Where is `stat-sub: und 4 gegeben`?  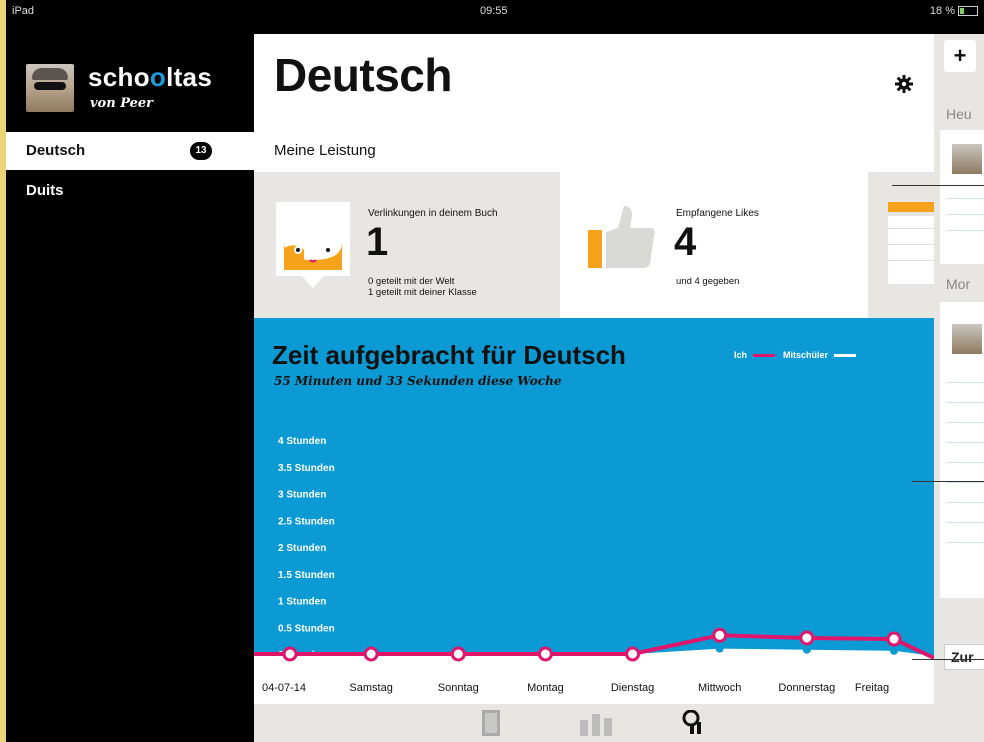
stat-sub: und 4 gegeben is located at coordinates (708, 281).